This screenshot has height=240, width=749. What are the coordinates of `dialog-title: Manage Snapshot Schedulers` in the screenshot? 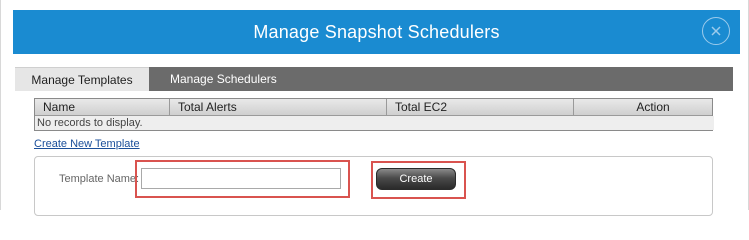 It's located at (376, 31).